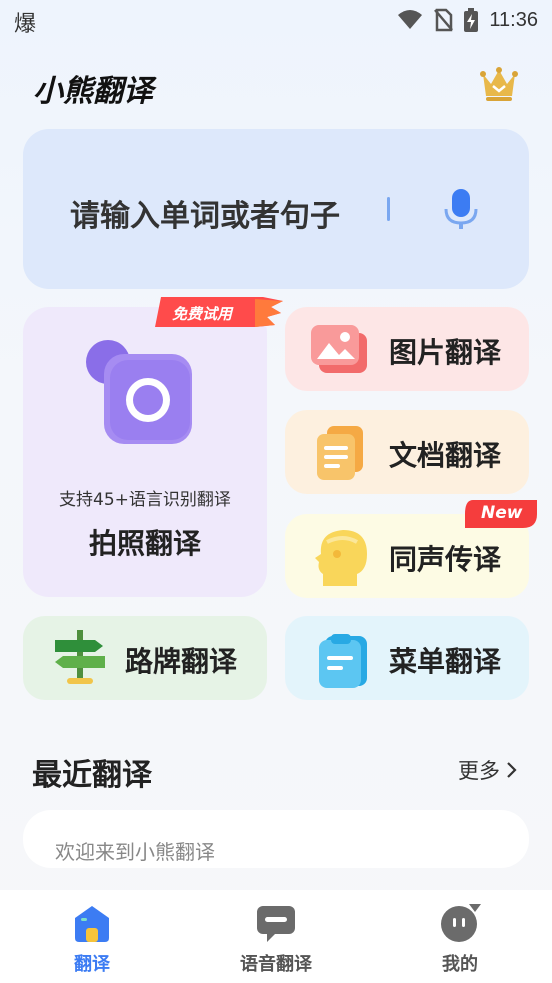  Describe the element at coordinates (25, 24) in the screenshot. I see `status-glyph: 爆` at that location.